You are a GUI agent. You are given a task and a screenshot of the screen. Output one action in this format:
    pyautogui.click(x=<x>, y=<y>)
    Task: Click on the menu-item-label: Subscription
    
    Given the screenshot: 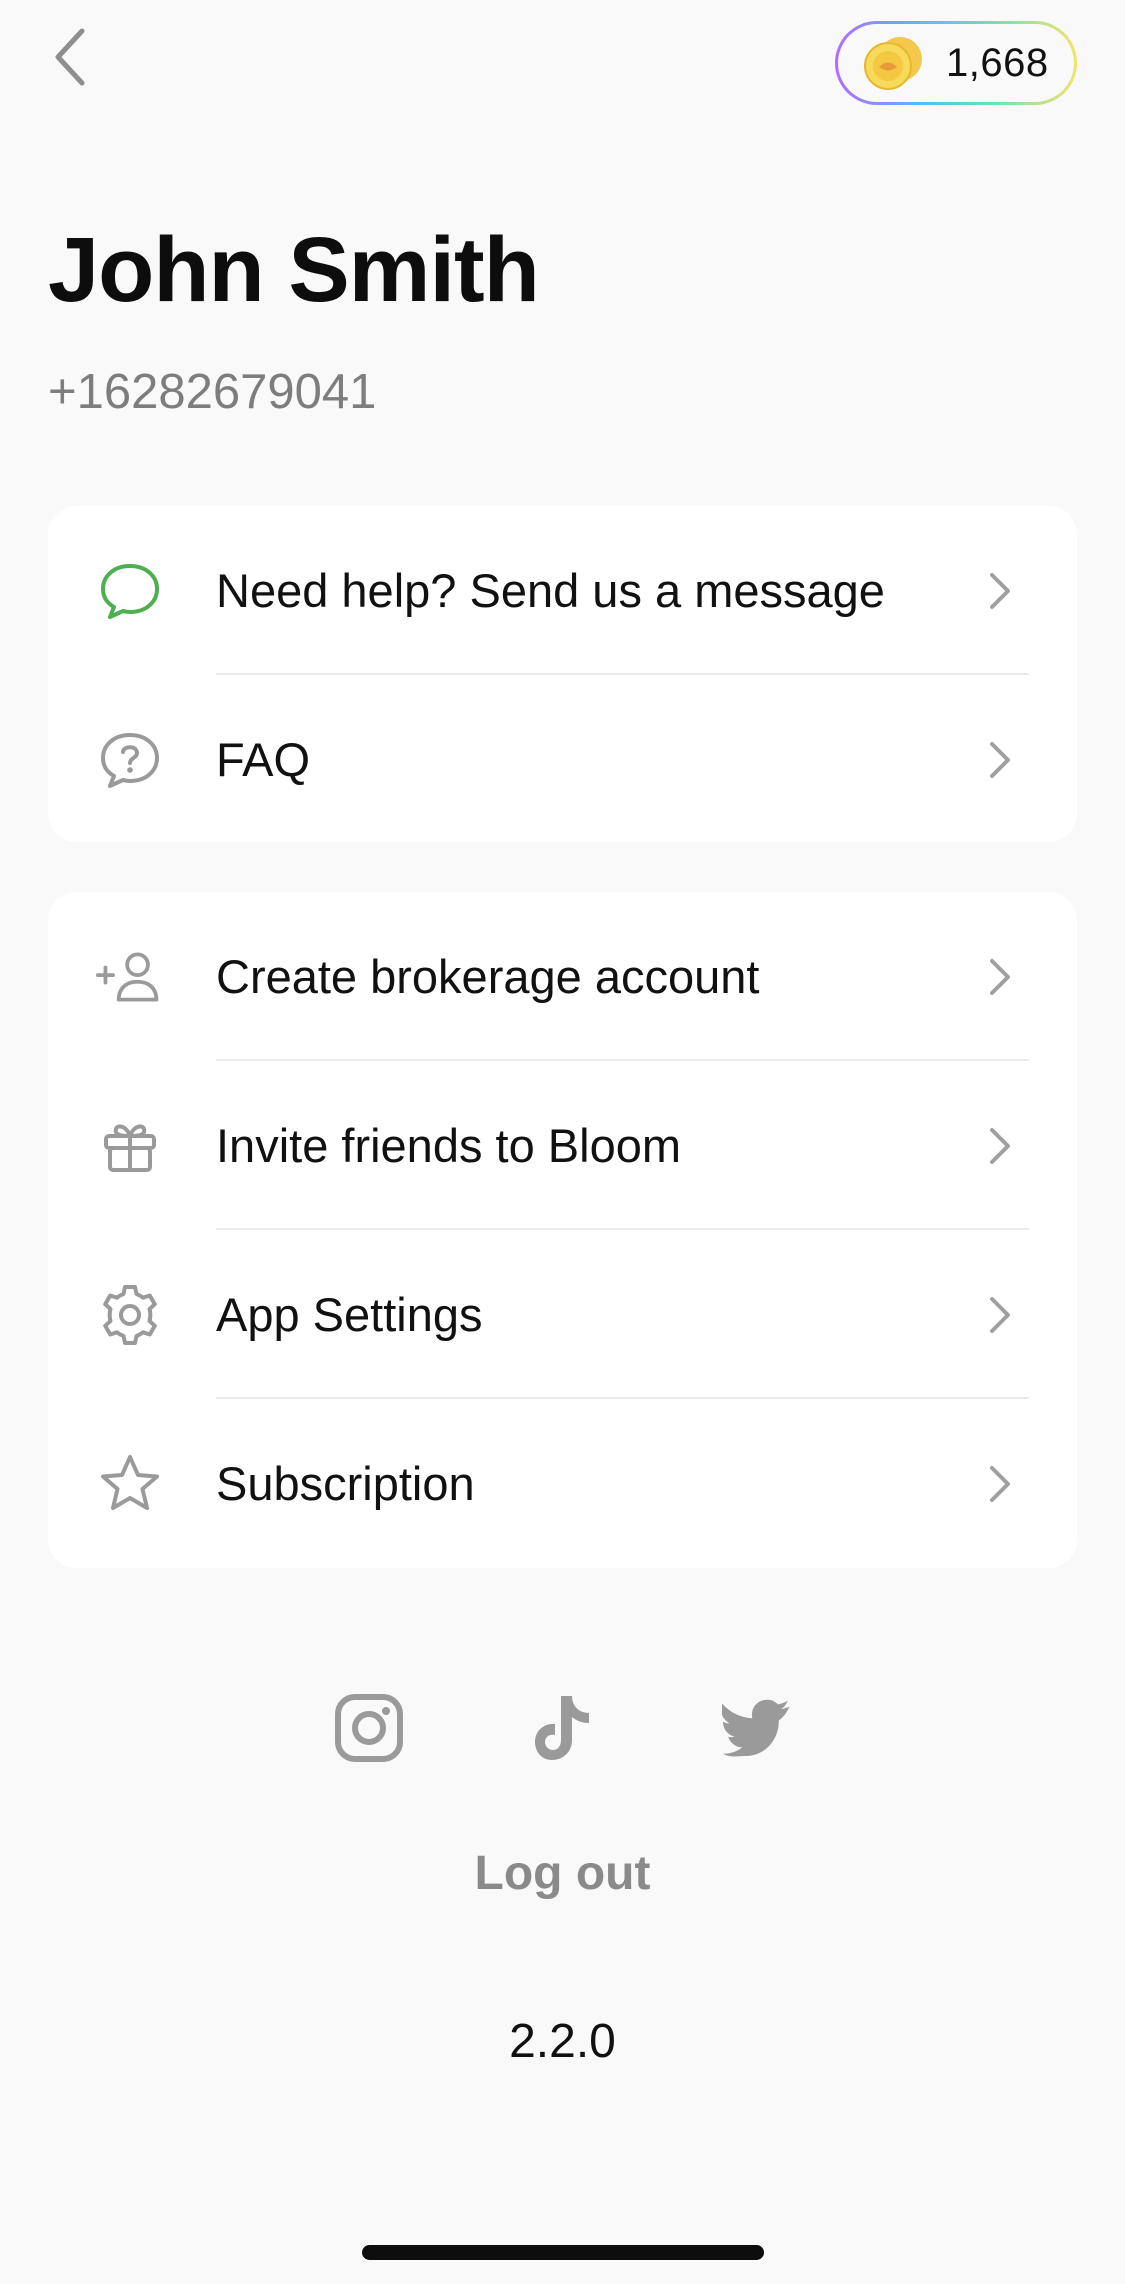 What is the action you would take?
    pyautogui.click(x=345, y=1483)
    